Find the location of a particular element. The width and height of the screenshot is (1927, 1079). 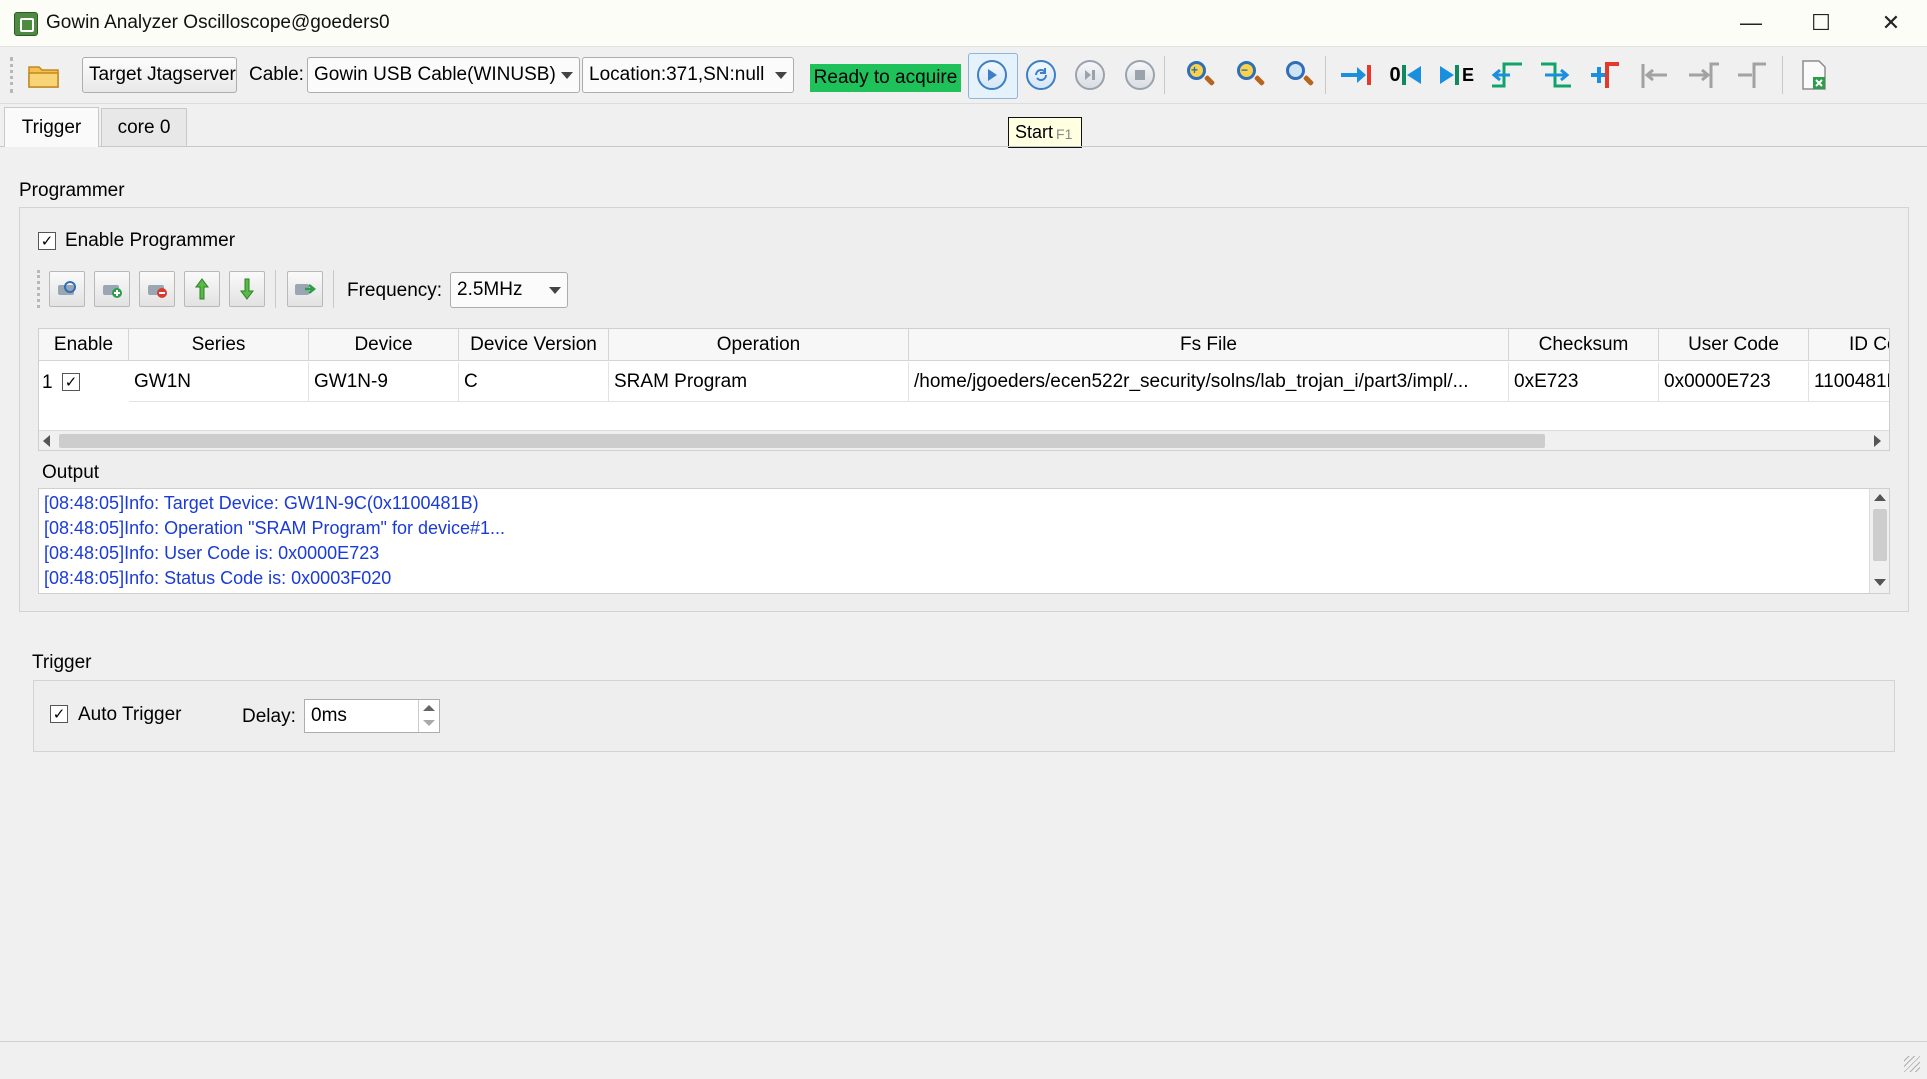

column-header-id-code: ID Co is located at coordinates (1849, 345).